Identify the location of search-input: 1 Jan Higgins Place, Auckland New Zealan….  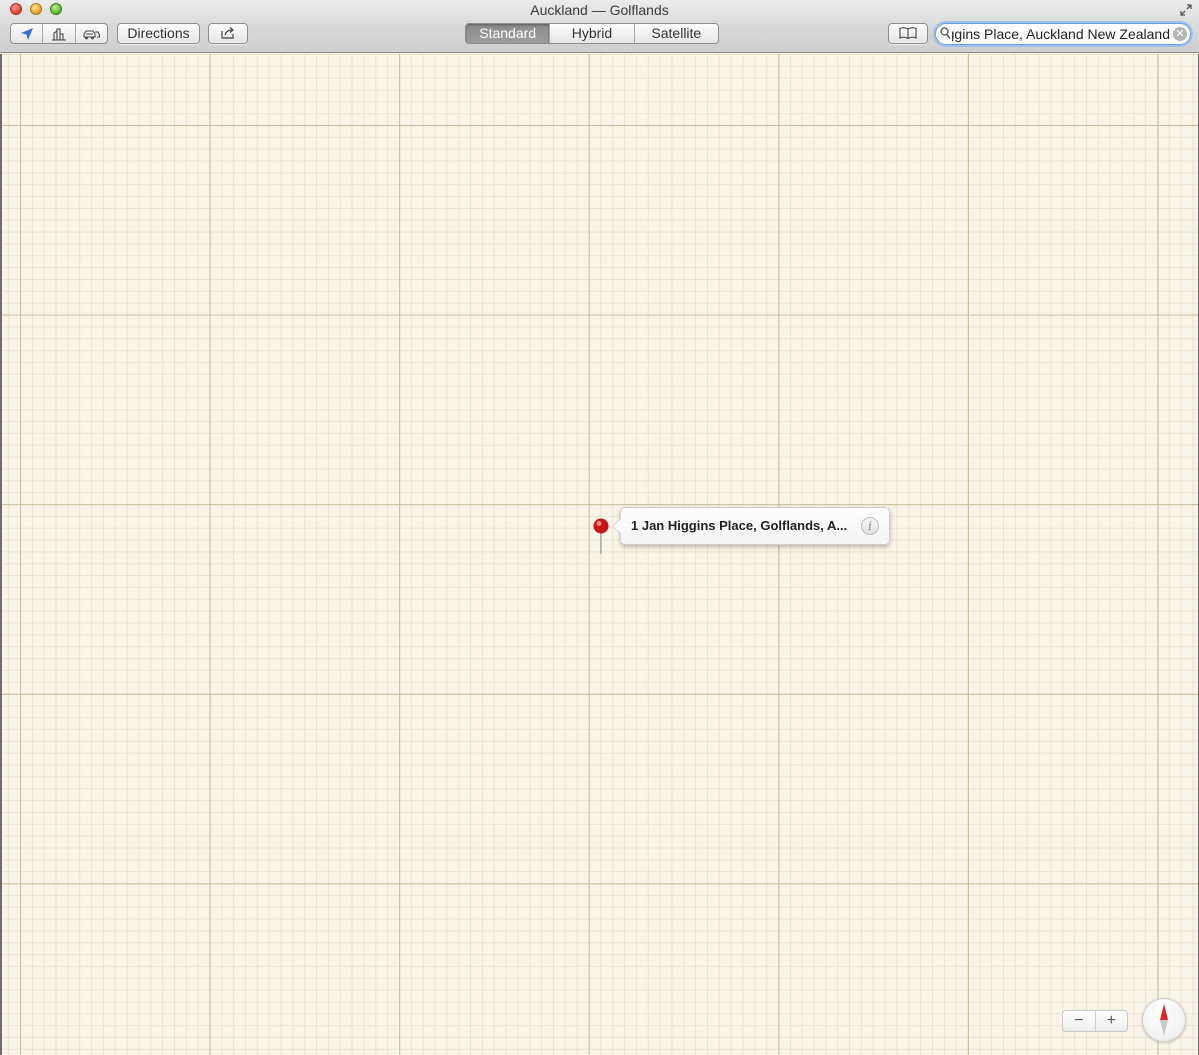
(1061, 34).